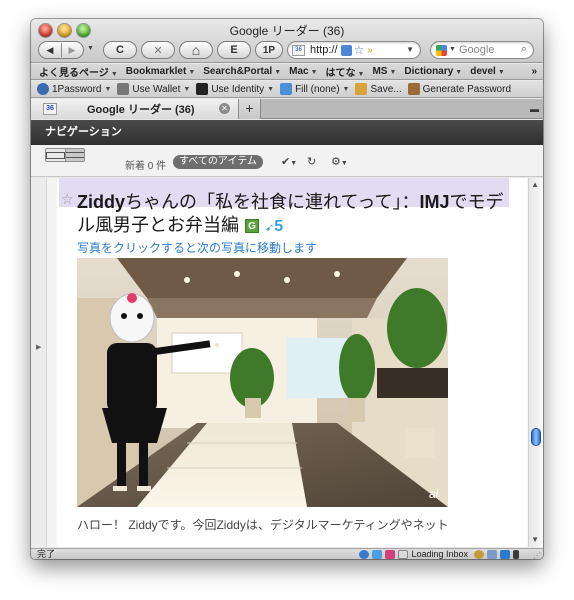  Describe the element at coordinates (516, 554) in the screenshot. I see `addon-dropdown-icon` at that location.